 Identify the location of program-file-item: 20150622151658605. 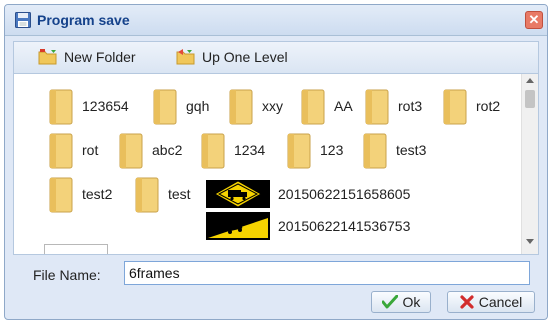
(308, 194).